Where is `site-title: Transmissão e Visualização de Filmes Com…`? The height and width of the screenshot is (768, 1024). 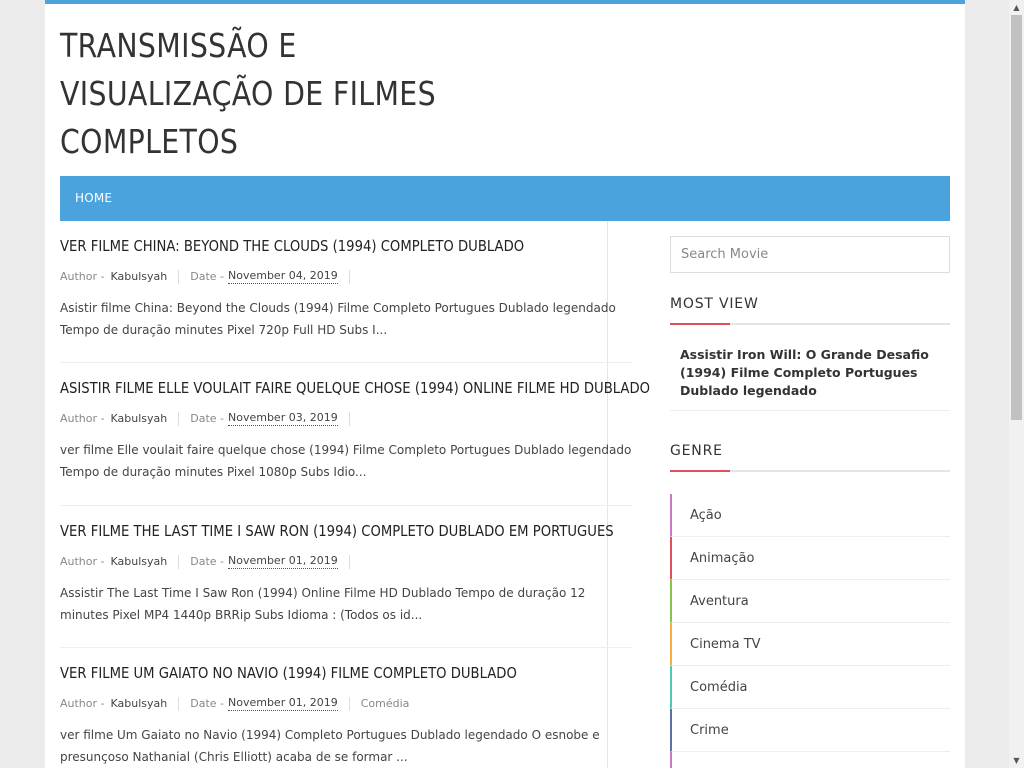 site-title: Transmissão e Visualização de Filmes Com… is located at coordinates (258, 94).